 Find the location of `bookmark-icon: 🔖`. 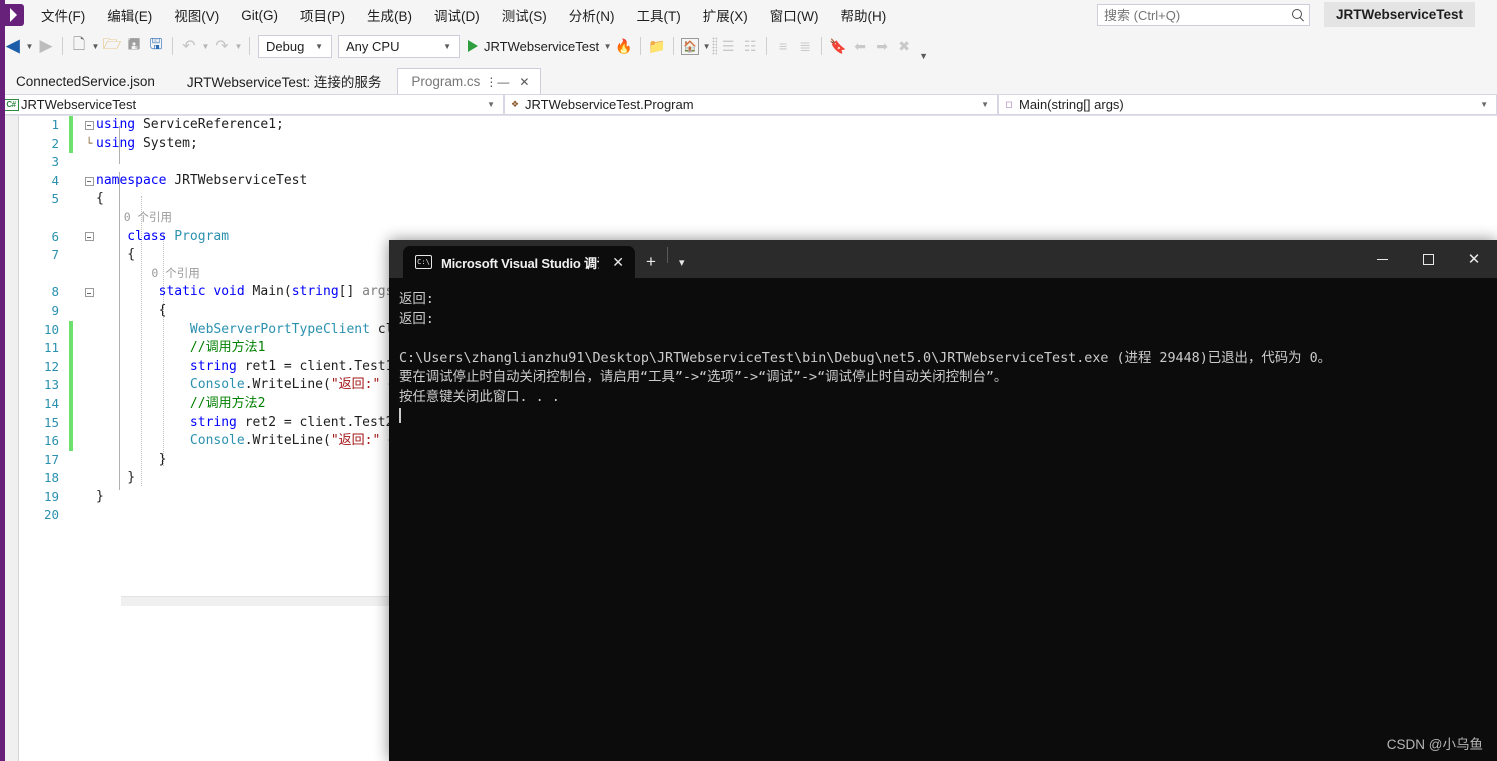

bookmark-icon: 🔖 is located at coordinates (838, 46).